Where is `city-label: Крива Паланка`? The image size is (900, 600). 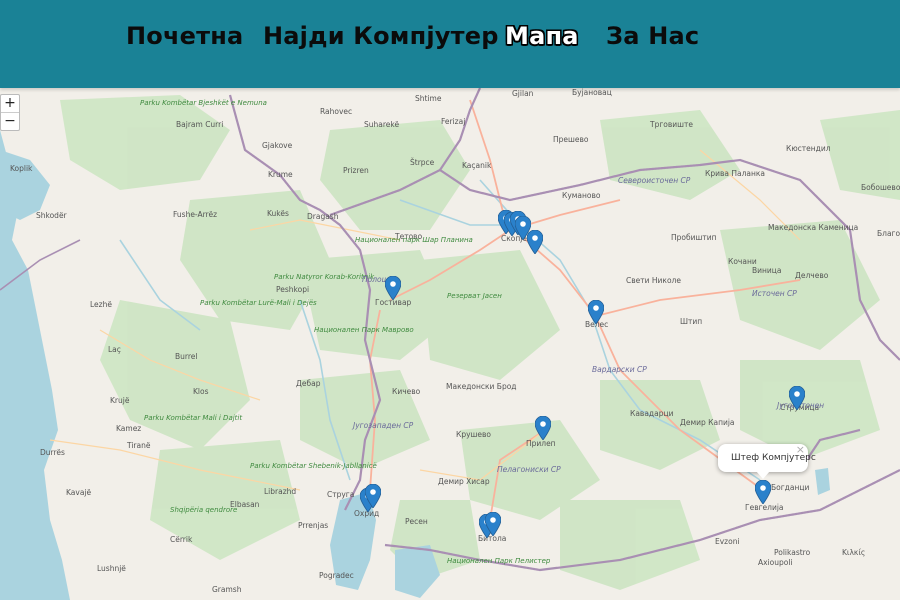
city-label: Крива Паланка is located at coordinates (735, 173).